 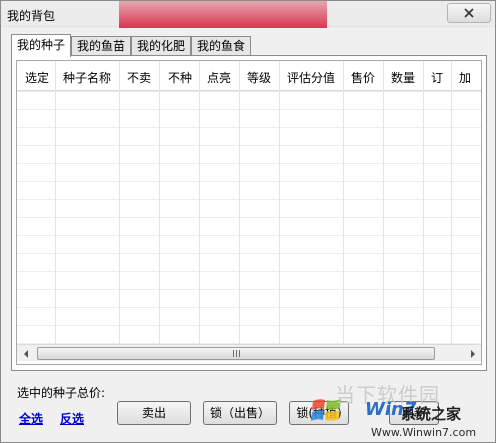 I want to click on table-header: 选定 种子名称 不卖 不种 点亮 等级 评估分值 售价 数量 订 加, so click(x=249, y=76).